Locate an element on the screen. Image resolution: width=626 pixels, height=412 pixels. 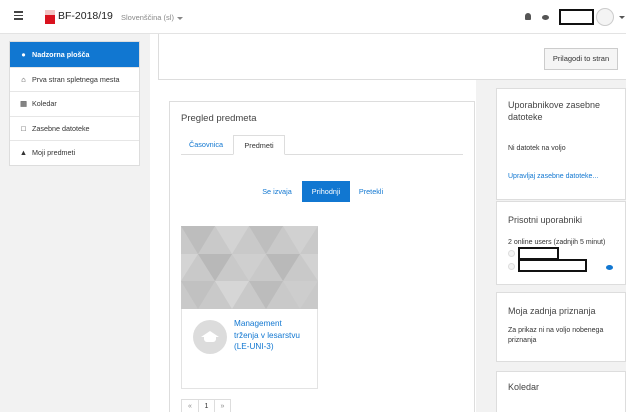
avatar is located at coordinates (605, 17).